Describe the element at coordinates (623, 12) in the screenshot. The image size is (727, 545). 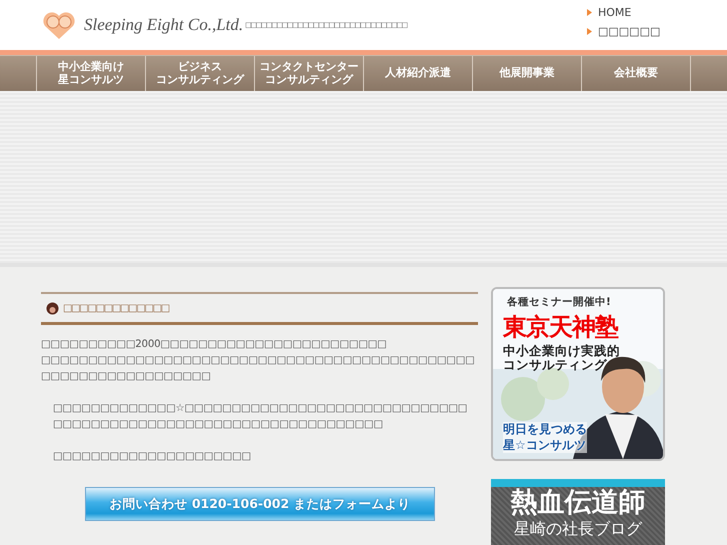
I see `header-link: HOME` at that location.